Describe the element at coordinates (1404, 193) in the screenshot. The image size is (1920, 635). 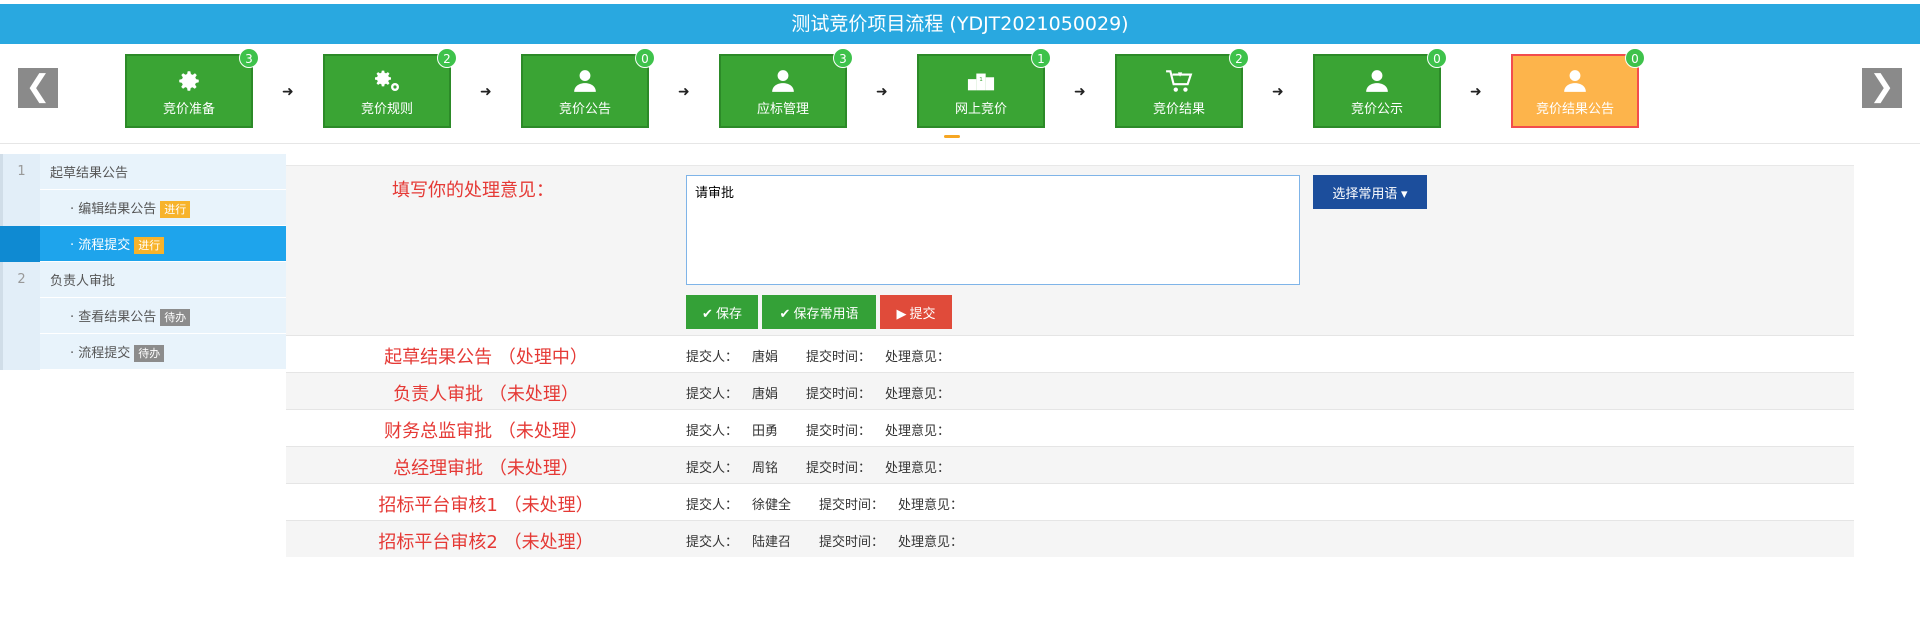
I see `chevron-down-icon: ▾` at that location.